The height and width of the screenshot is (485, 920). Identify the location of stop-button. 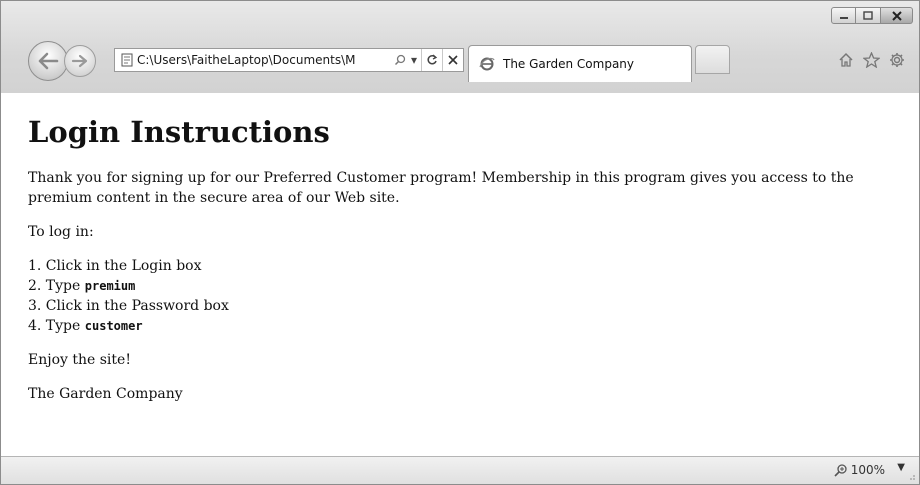
(452, 60).